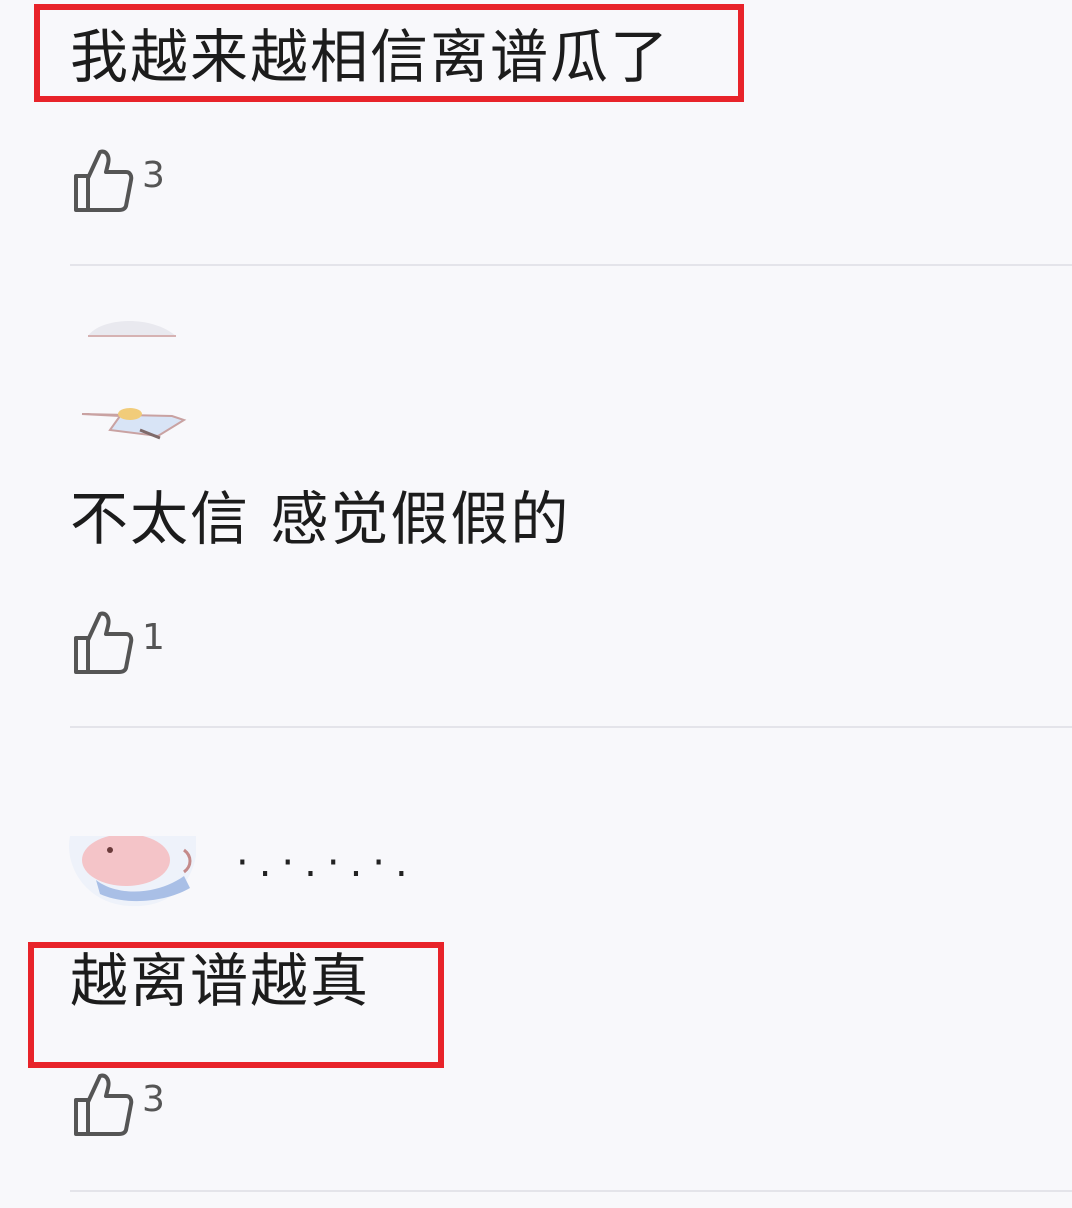 This screenshot has height=1208, width=1072. Describe the element at coordinates (320, 519) in the screenshot. I see `comment-text: 不太信 感觉假假的` at that location.